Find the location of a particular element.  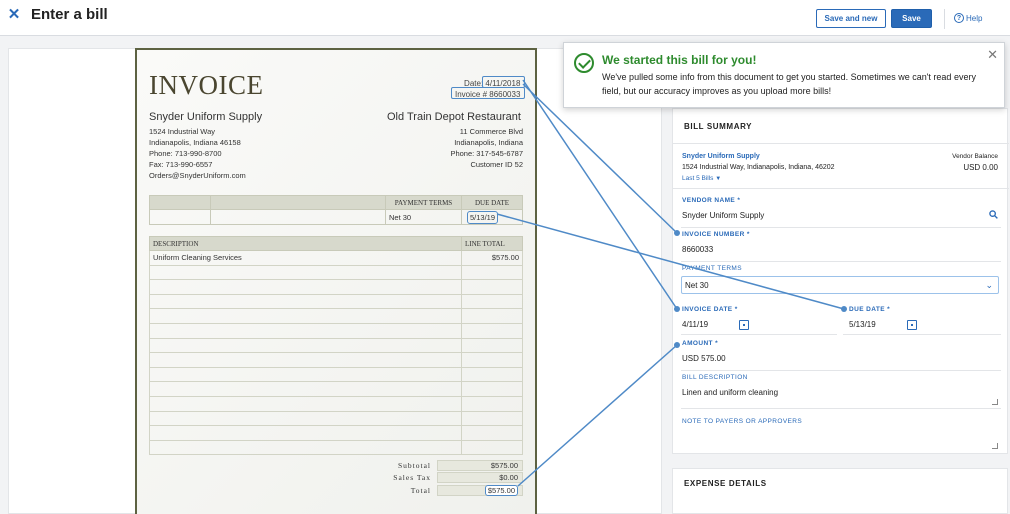

expense-details-panel: EXPENSE DETAILS is located at coordinates (840, 491).